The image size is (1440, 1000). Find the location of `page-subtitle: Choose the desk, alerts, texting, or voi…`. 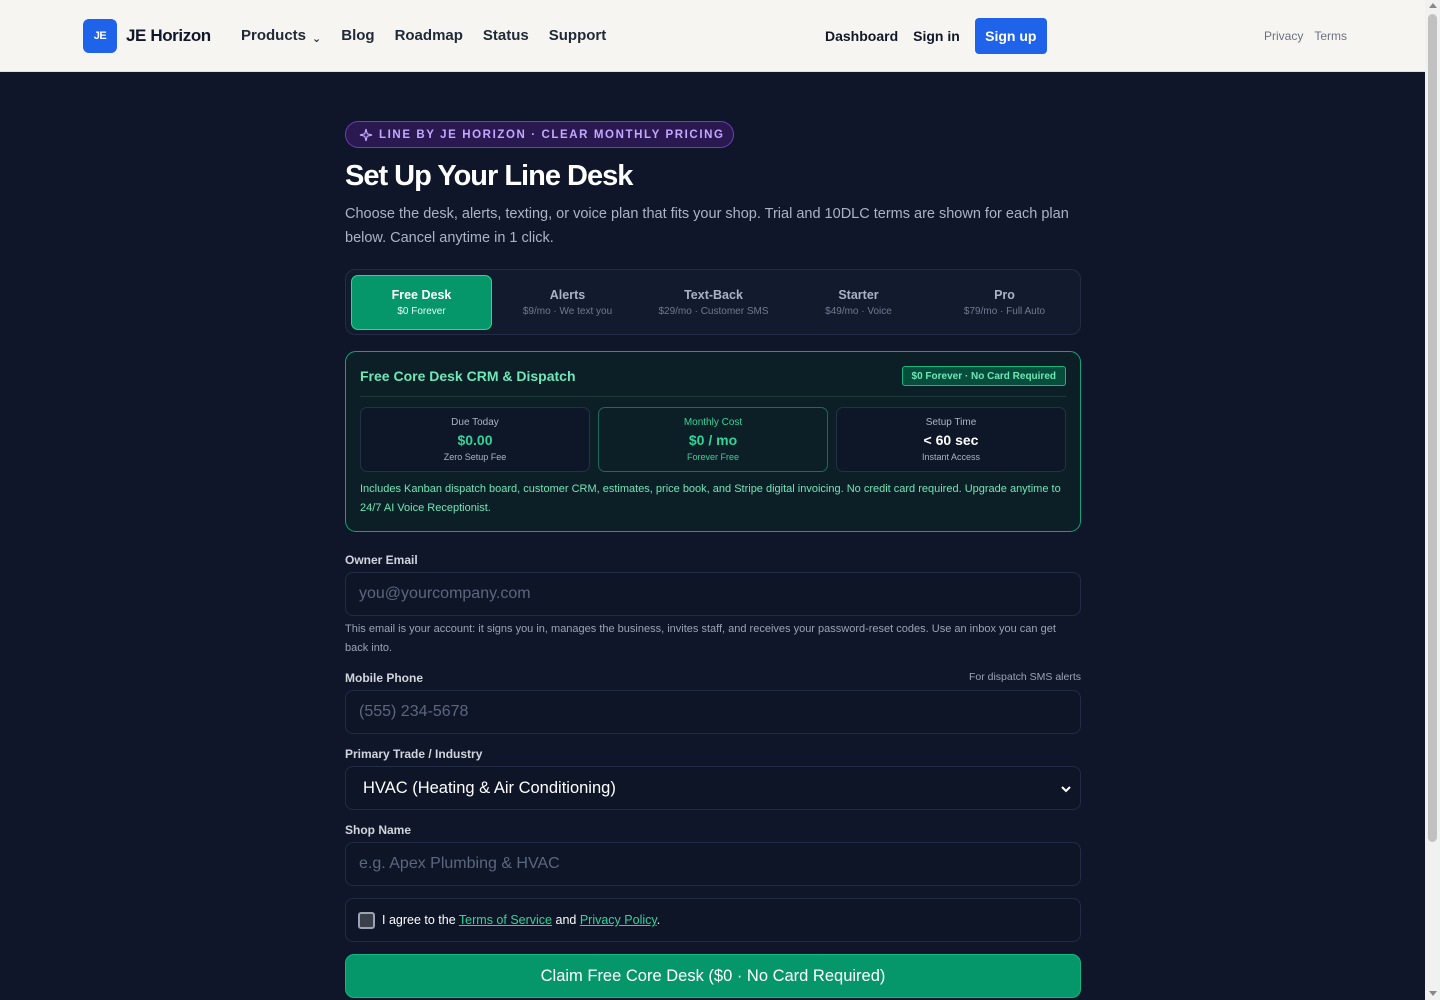

page-subtitle: Choose the desk, alerts, texting, or voi… is located at coordinates (707, 226).